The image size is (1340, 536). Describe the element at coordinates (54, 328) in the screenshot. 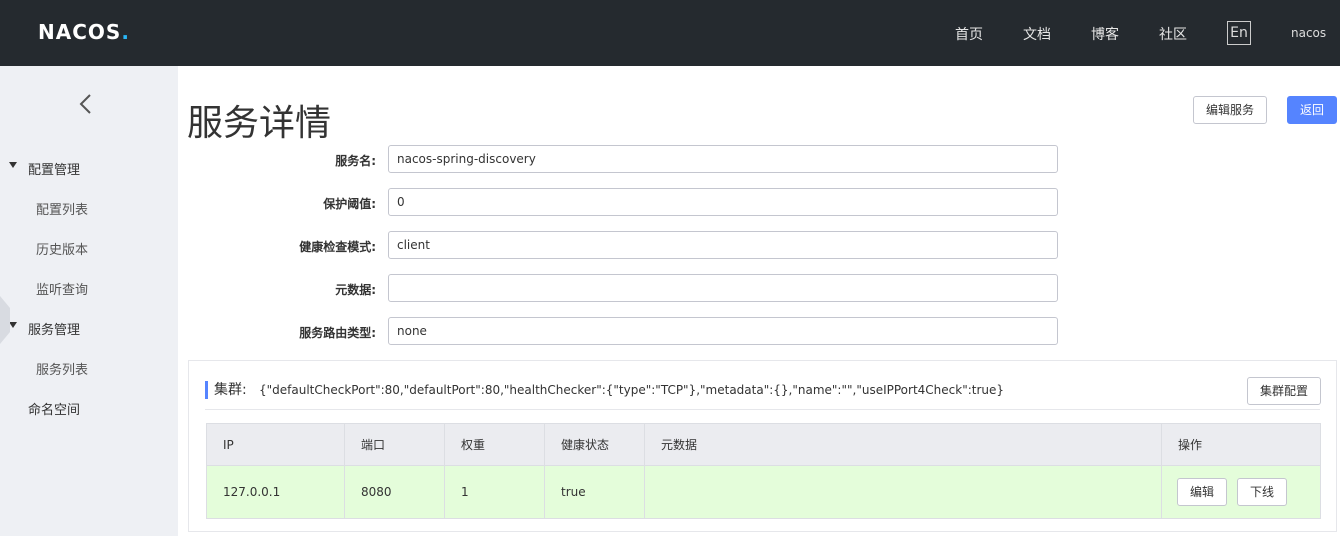

I see `sidebar-group-service: 服务管理` at that location.